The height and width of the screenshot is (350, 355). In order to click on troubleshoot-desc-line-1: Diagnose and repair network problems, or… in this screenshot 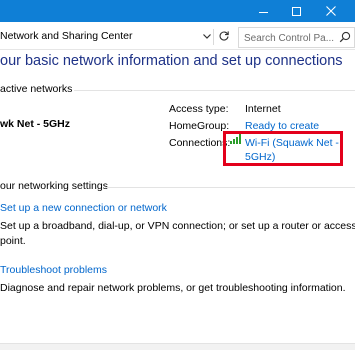, I will do `click(173, 288)`.